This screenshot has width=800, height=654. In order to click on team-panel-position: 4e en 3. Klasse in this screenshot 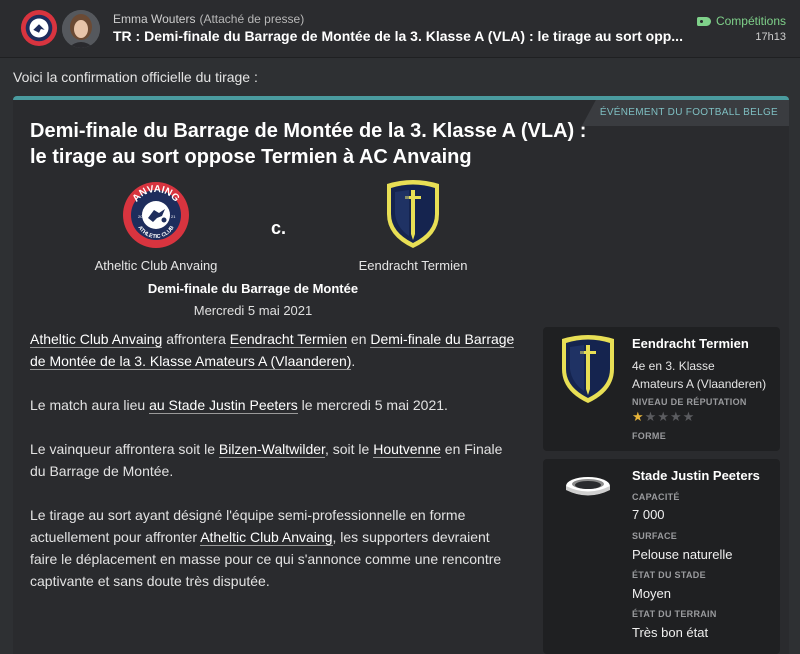, I will do `click(673, 366)`.